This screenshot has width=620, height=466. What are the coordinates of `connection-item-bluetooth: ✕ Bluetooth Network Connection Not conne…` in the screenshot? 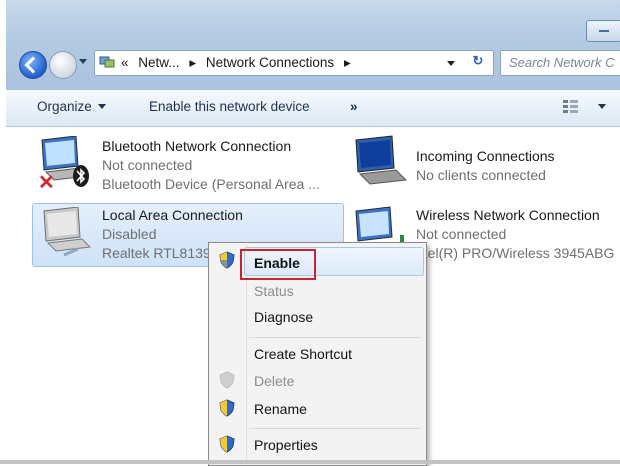 It's located at (184, 165).